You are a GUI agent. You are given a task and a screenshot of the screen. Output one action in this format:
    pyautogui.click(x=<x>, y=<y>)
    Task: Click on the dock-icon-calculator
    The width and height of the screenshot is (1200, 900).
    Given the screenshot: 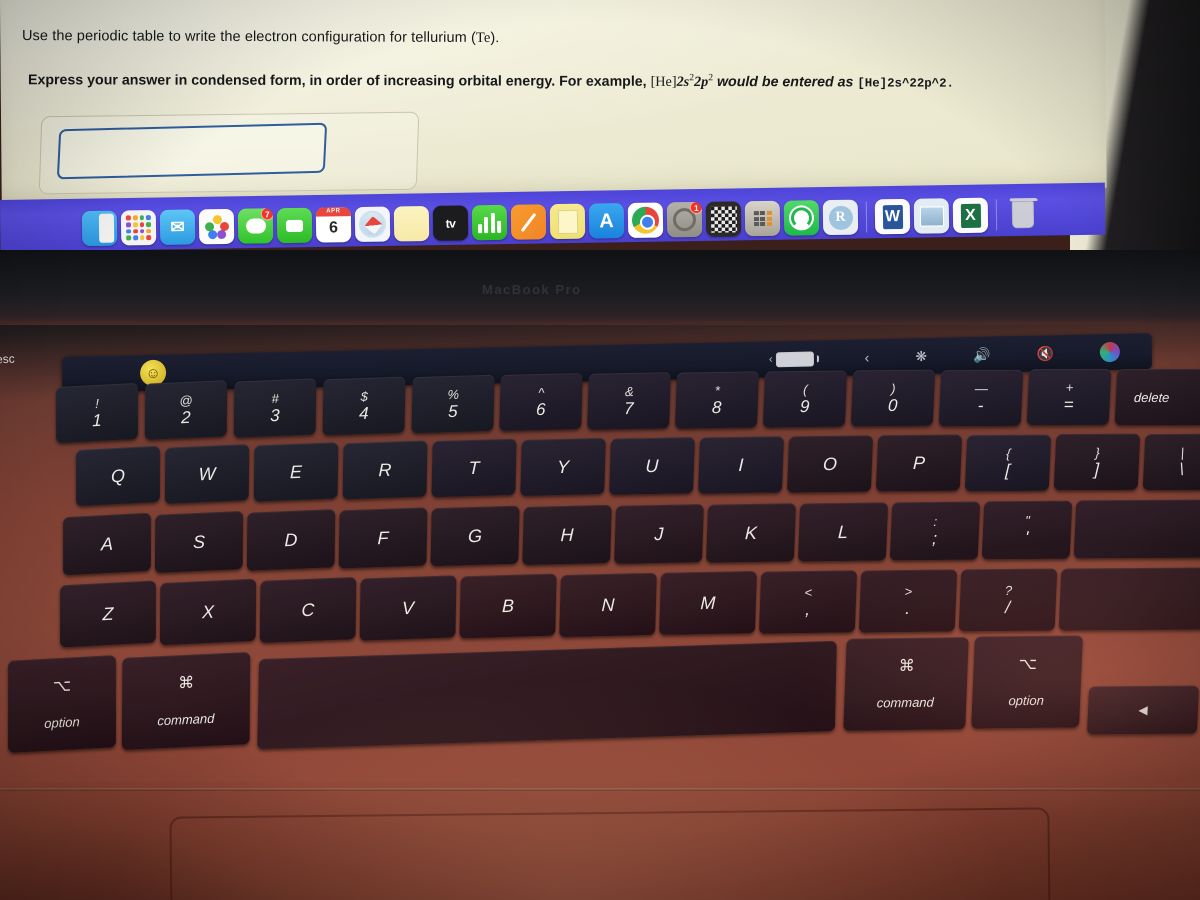 What is the action you would take?
    pyautogui.click(x=762, y=218)
    